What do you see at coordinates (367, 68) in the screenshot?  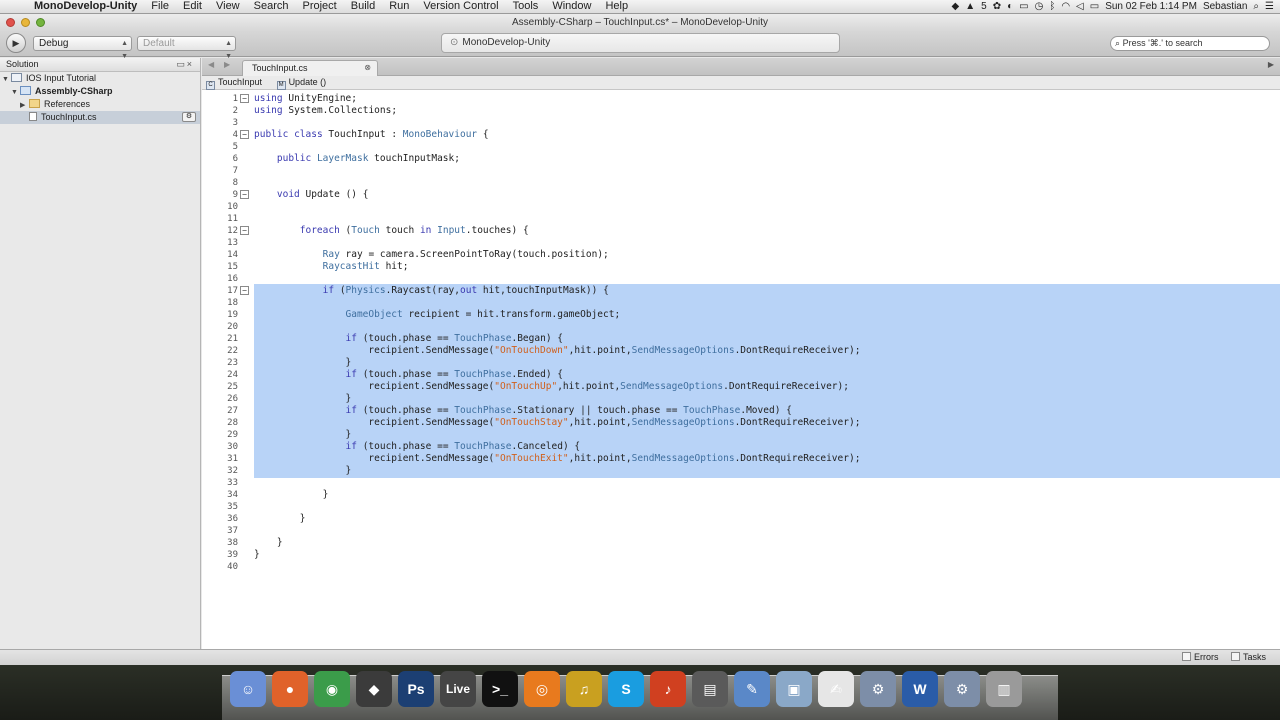 I see `tab-close-icon: ⊗` at bounding box center [367, 68].